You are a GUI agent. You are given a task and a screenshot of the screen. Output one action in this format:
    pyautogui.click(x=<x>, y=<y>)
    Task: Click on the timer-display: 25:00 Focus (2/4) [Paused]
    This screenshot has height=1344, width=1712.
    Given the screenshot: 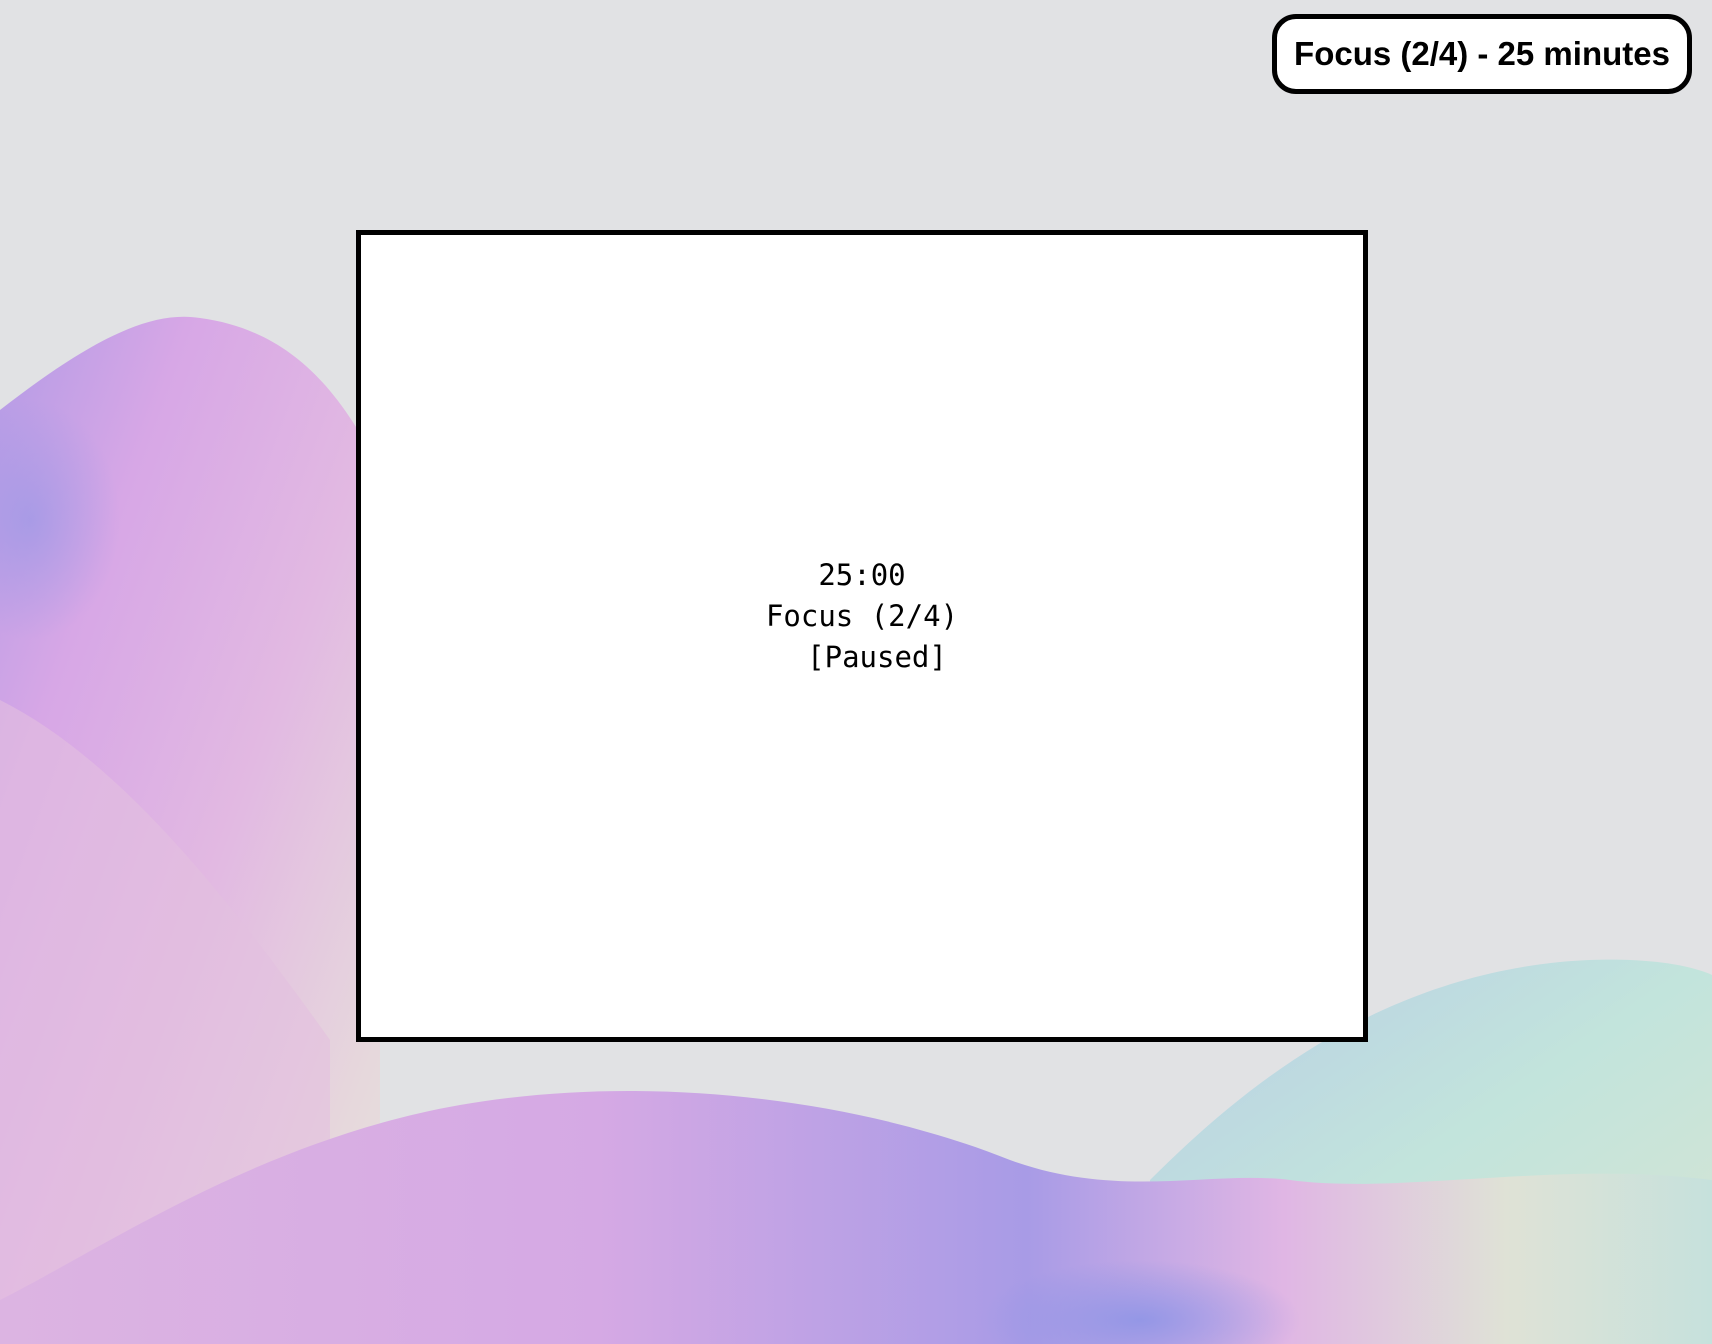 What is the action you would take?
    pyautogui.click(x=862, y=616)
    